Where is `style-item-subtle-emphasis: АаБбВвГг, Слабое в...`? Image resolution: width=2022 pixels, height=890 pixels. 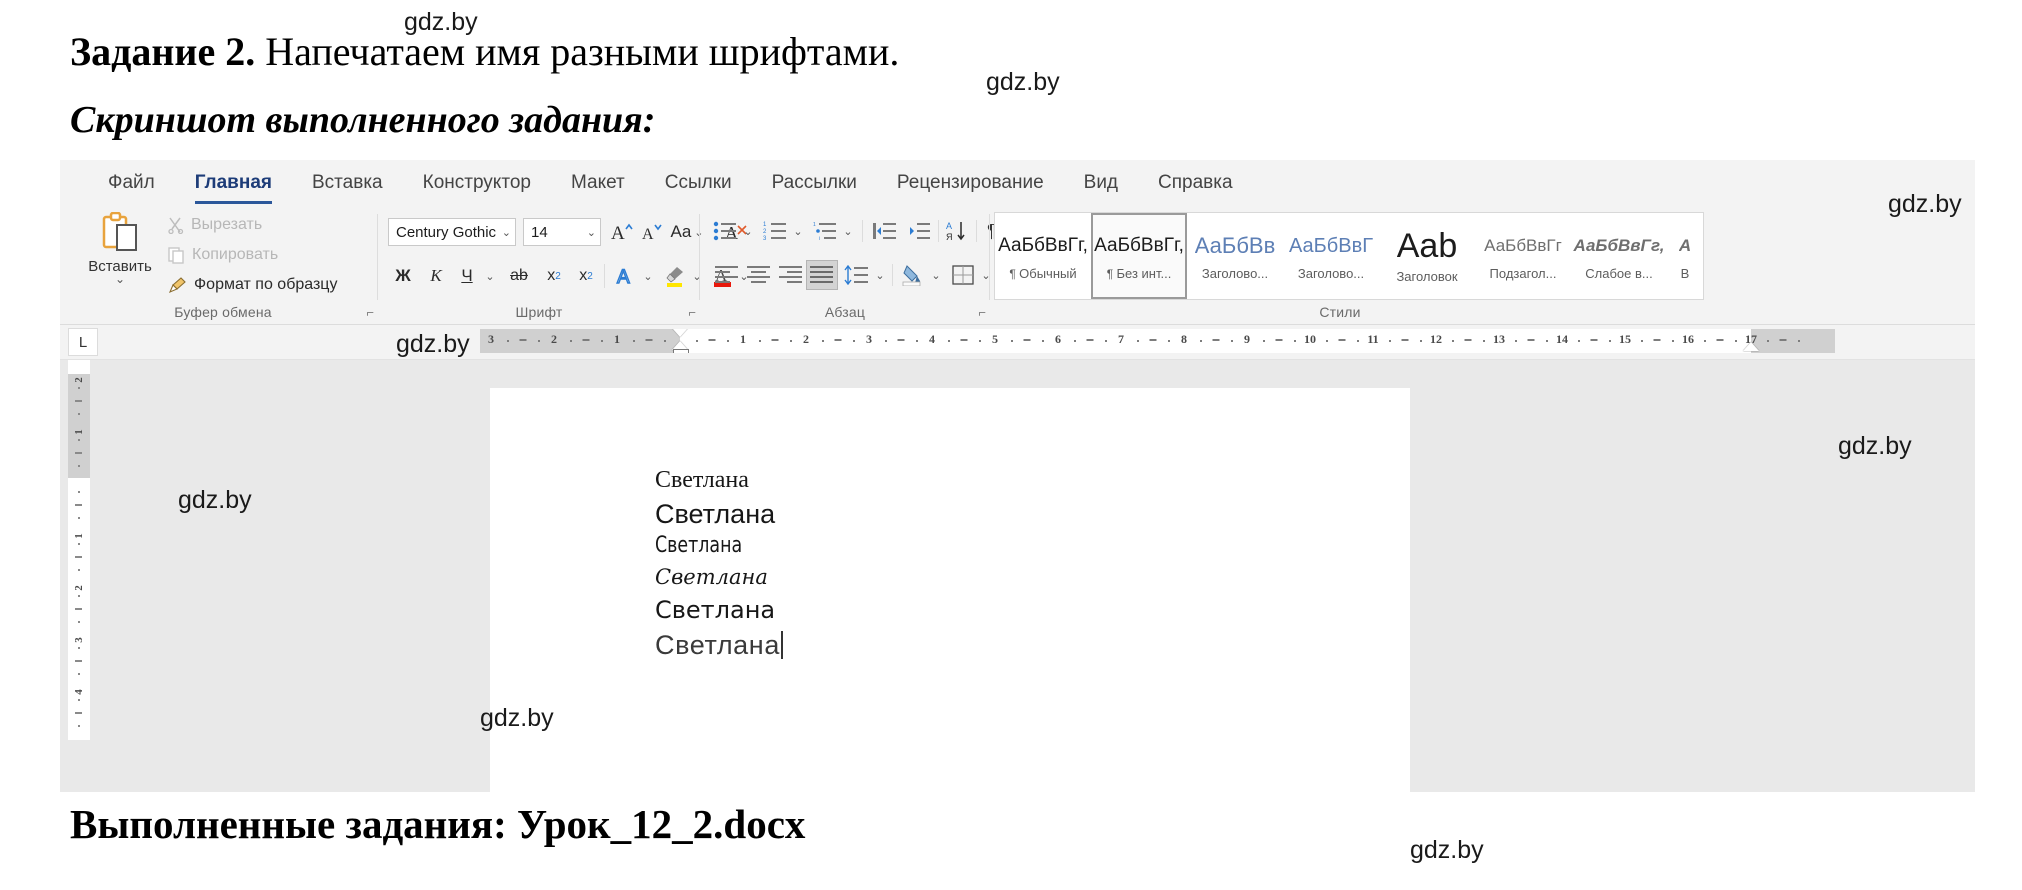 style-item-subtle-emphasis: АаБбВвГг, Слабое в... is located at coordinates (1619, 256).